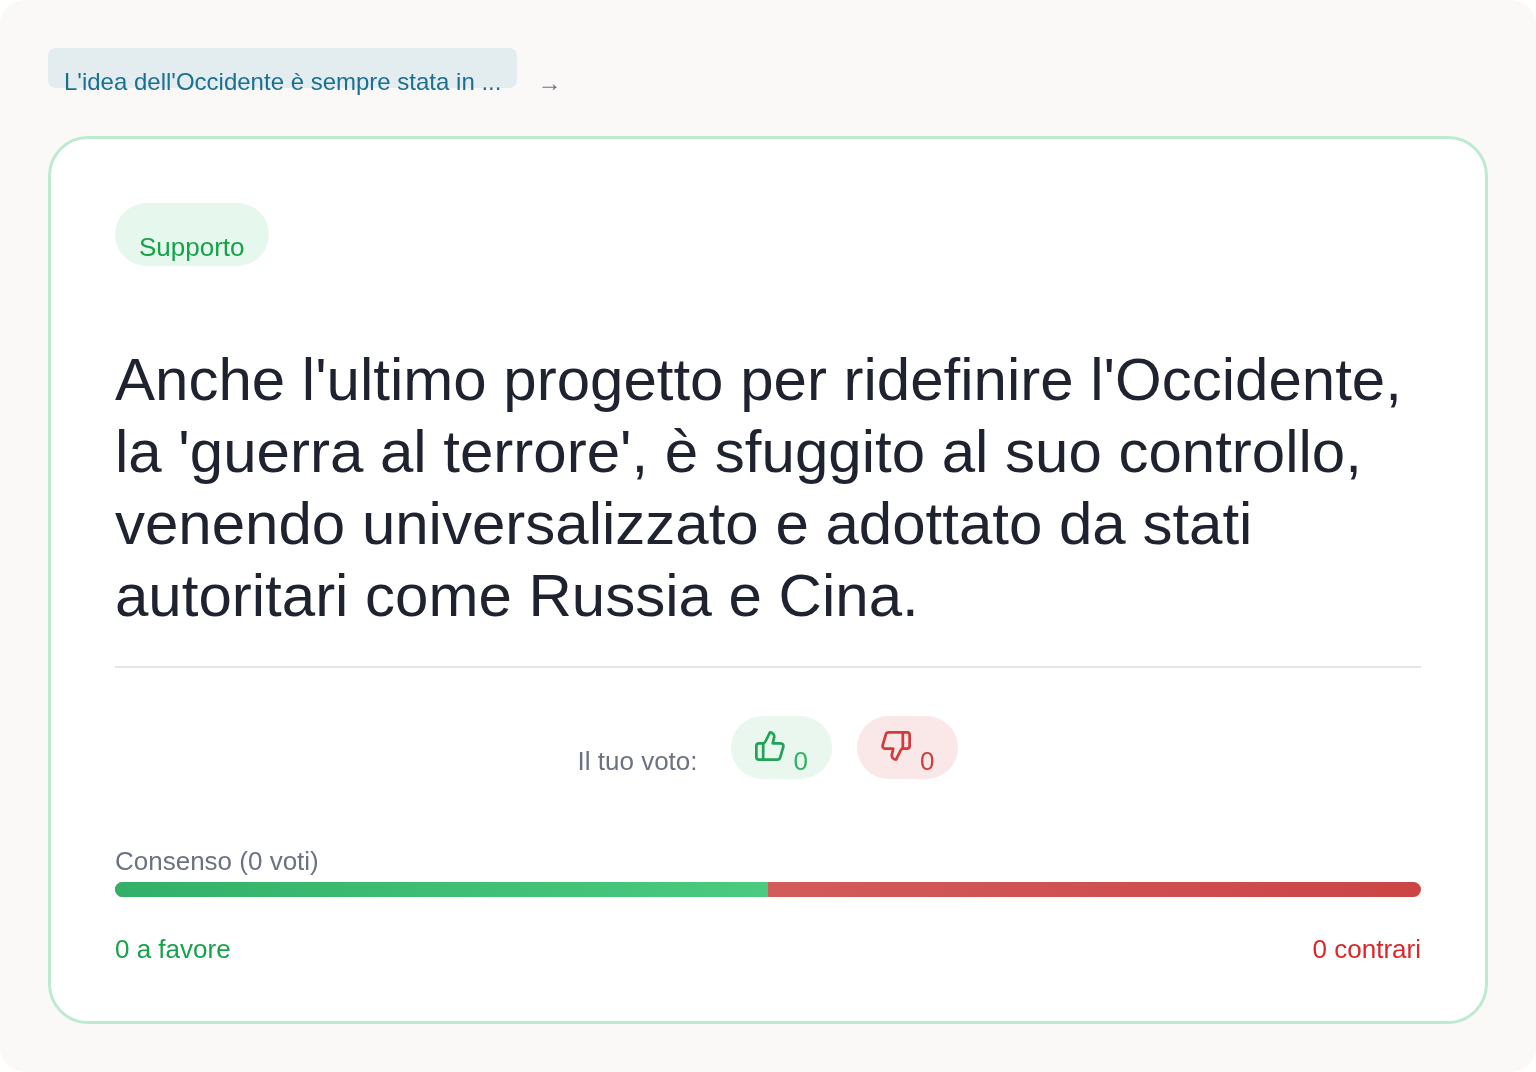  I want to click on thumbs-down-icon, so click(896, 746).